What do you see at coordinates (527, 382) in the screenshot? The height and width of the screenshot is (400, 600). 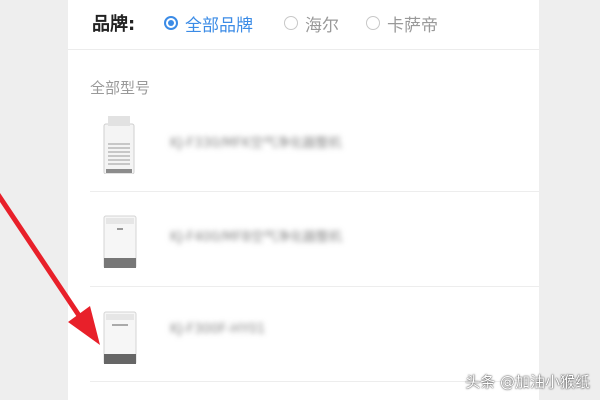 I see `watermark: 头条 @加油小猴纸` at bounding box center [527, 382].